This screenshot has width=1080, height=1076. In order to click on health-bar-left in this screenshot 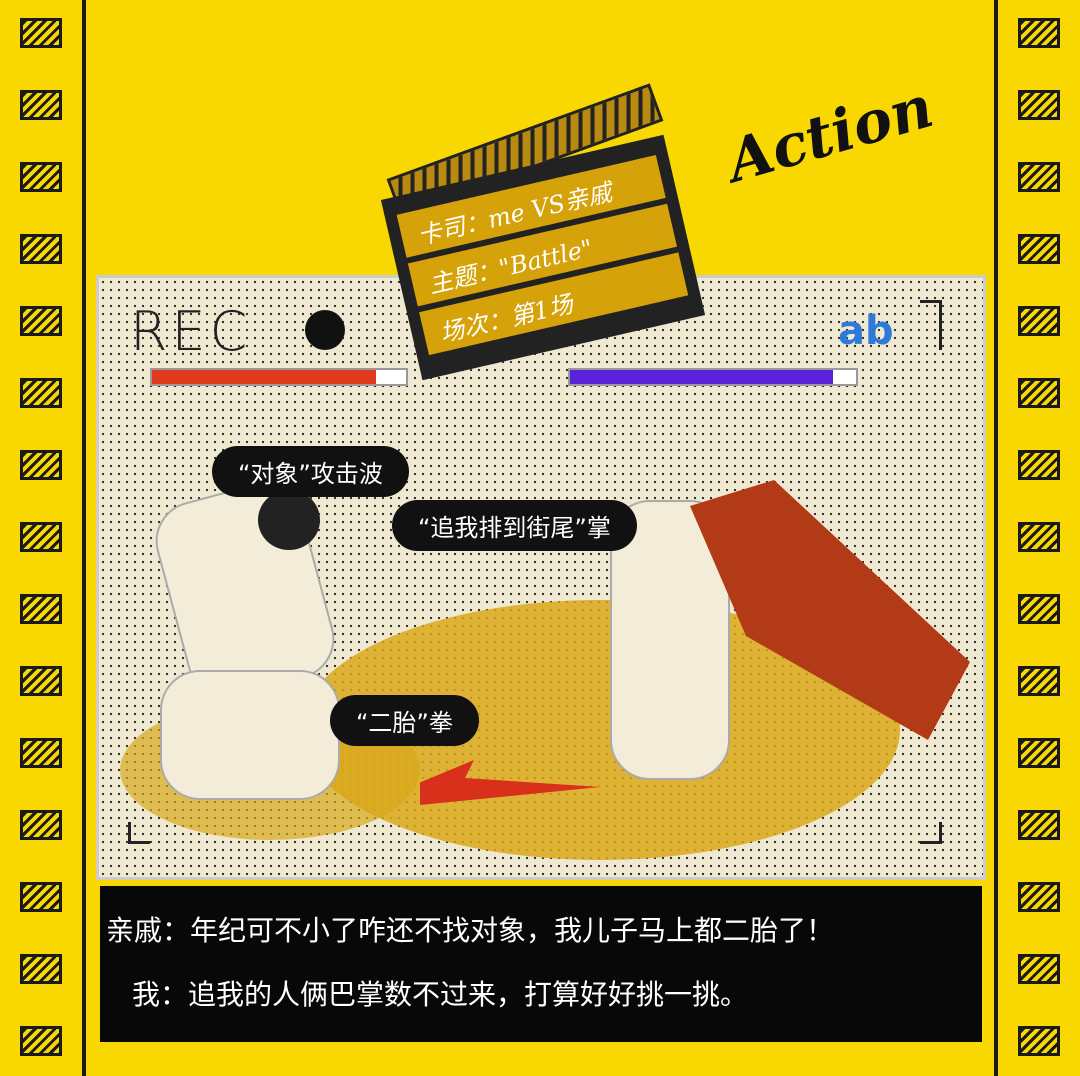, I will do `click(279, 377)`.